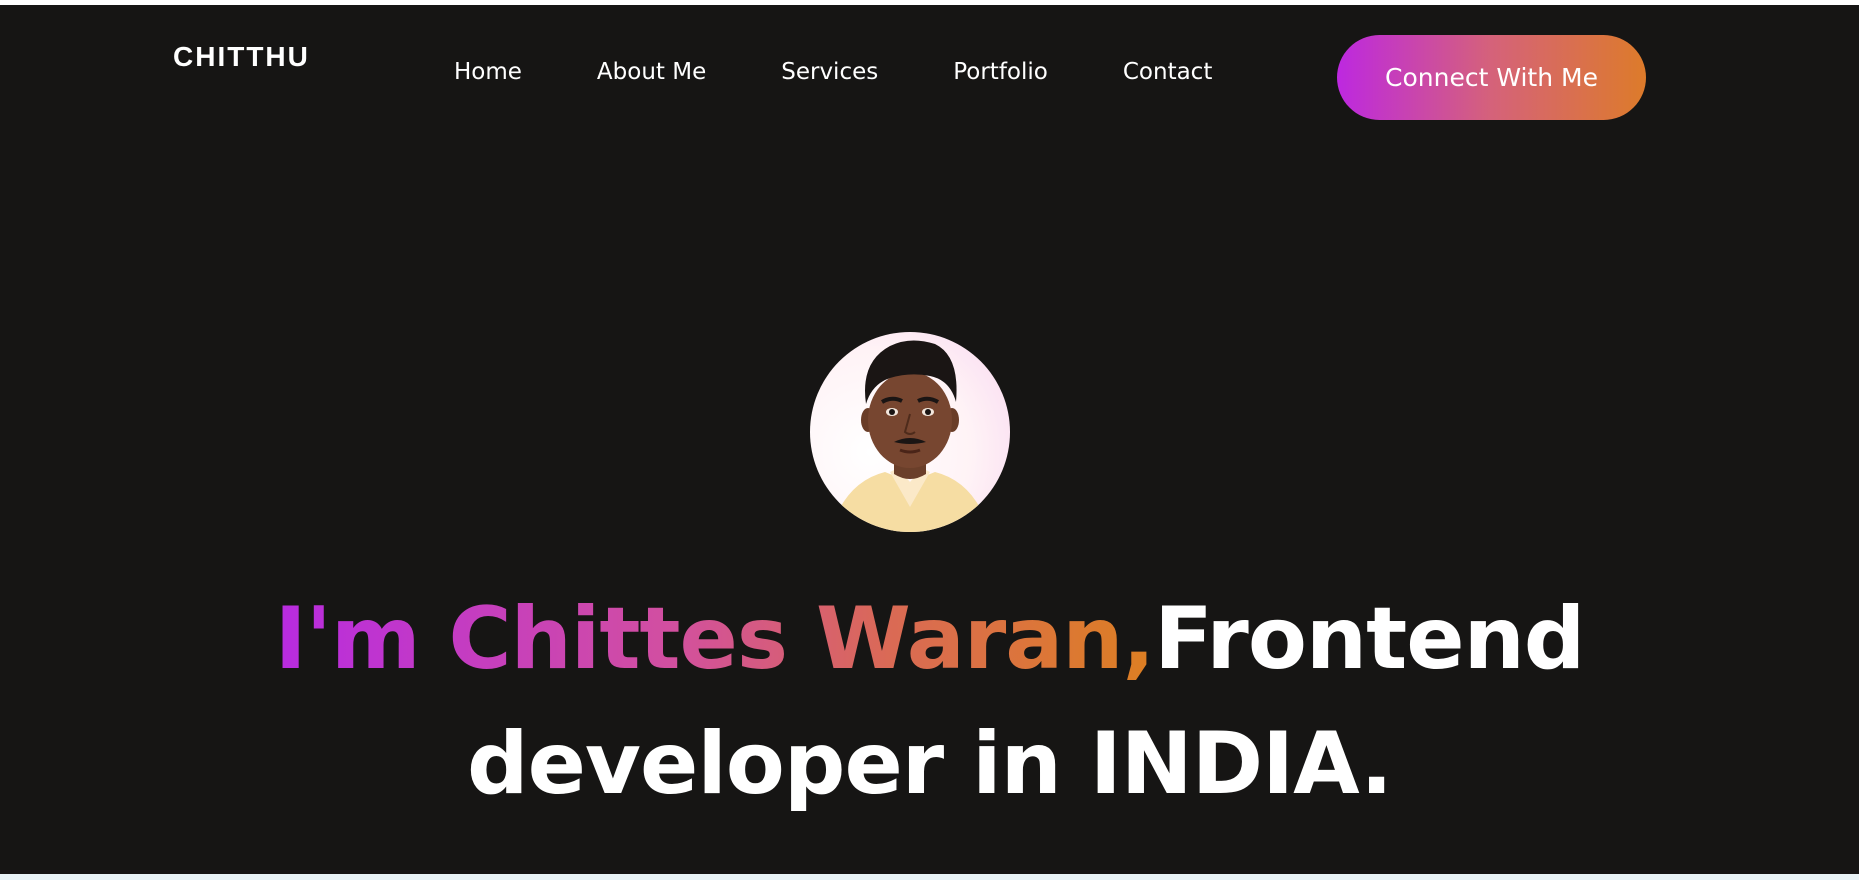 The image size is (1859, 880). I want to click on headline-line2: developer in INDIA., so click(930, 764).